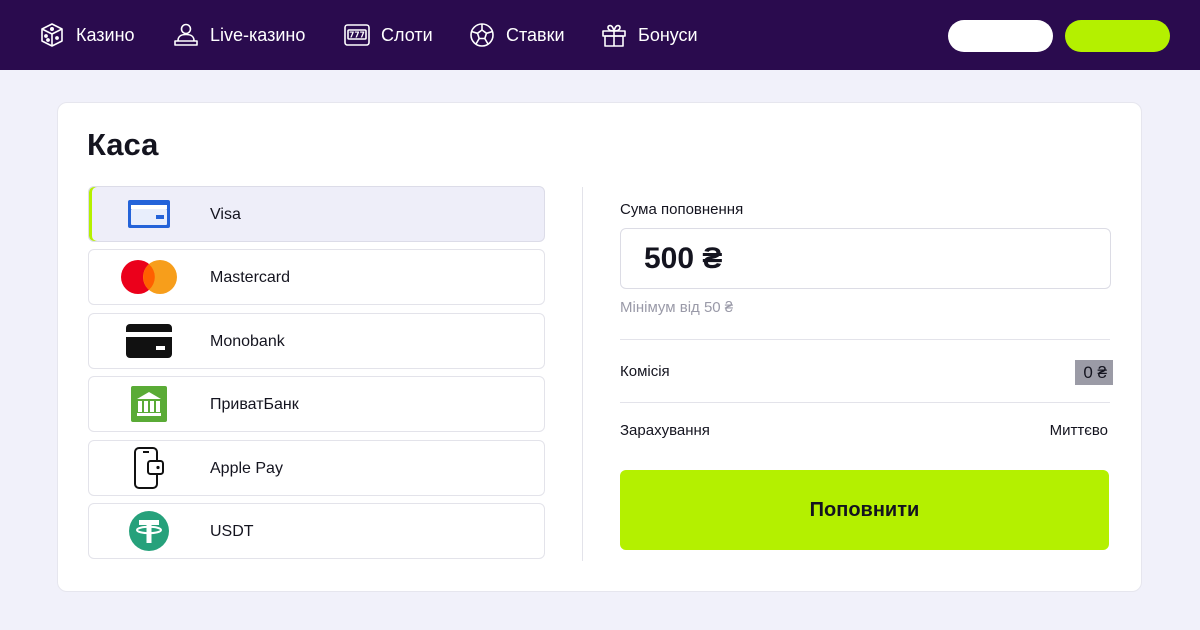 Image resolution: width=1200 pixels, height=630 pixels. I want to click on nav-item-casino: Казино, so click(86, 35).